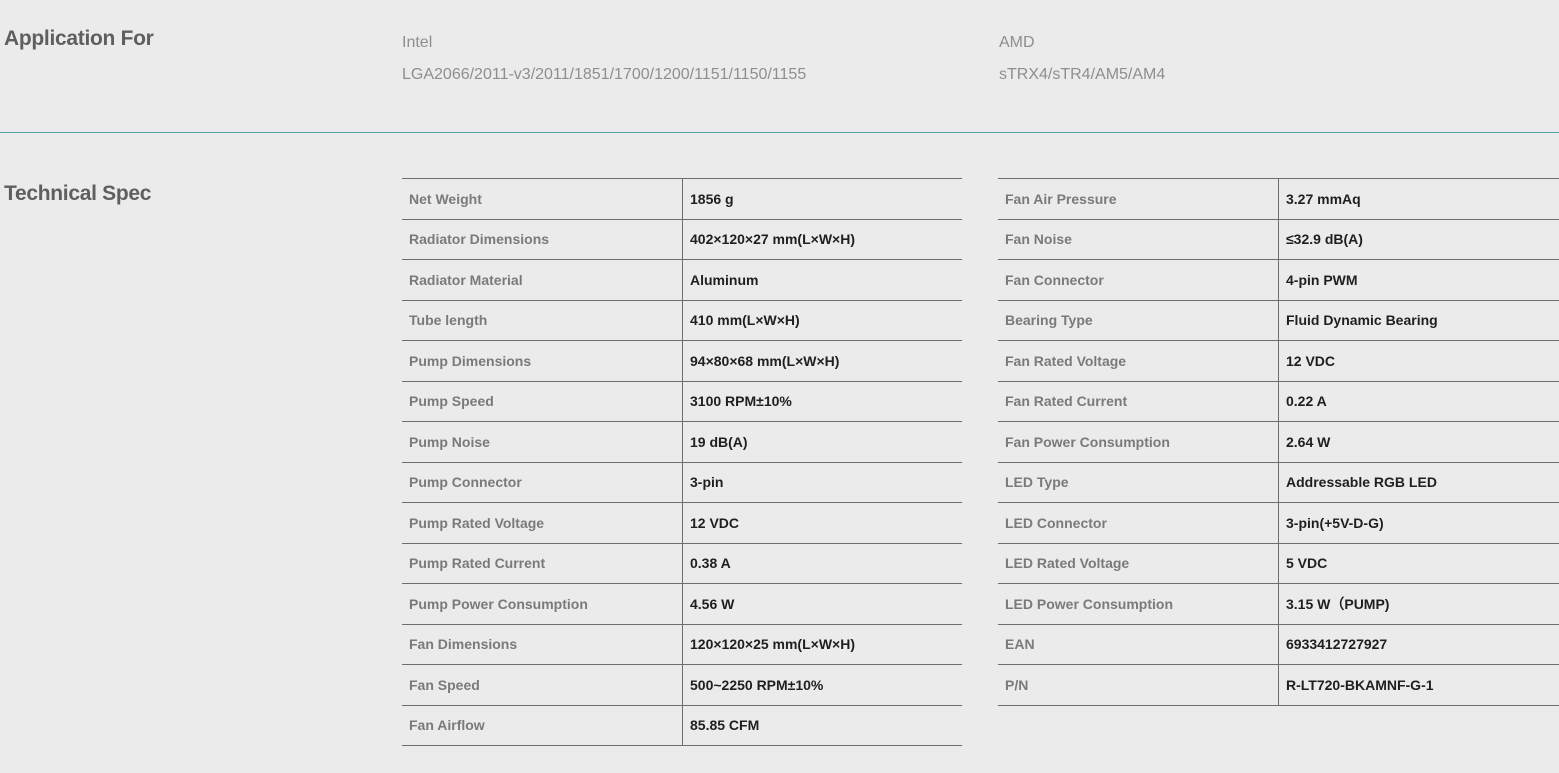  I want to click on section-divider, so click(779, 132).